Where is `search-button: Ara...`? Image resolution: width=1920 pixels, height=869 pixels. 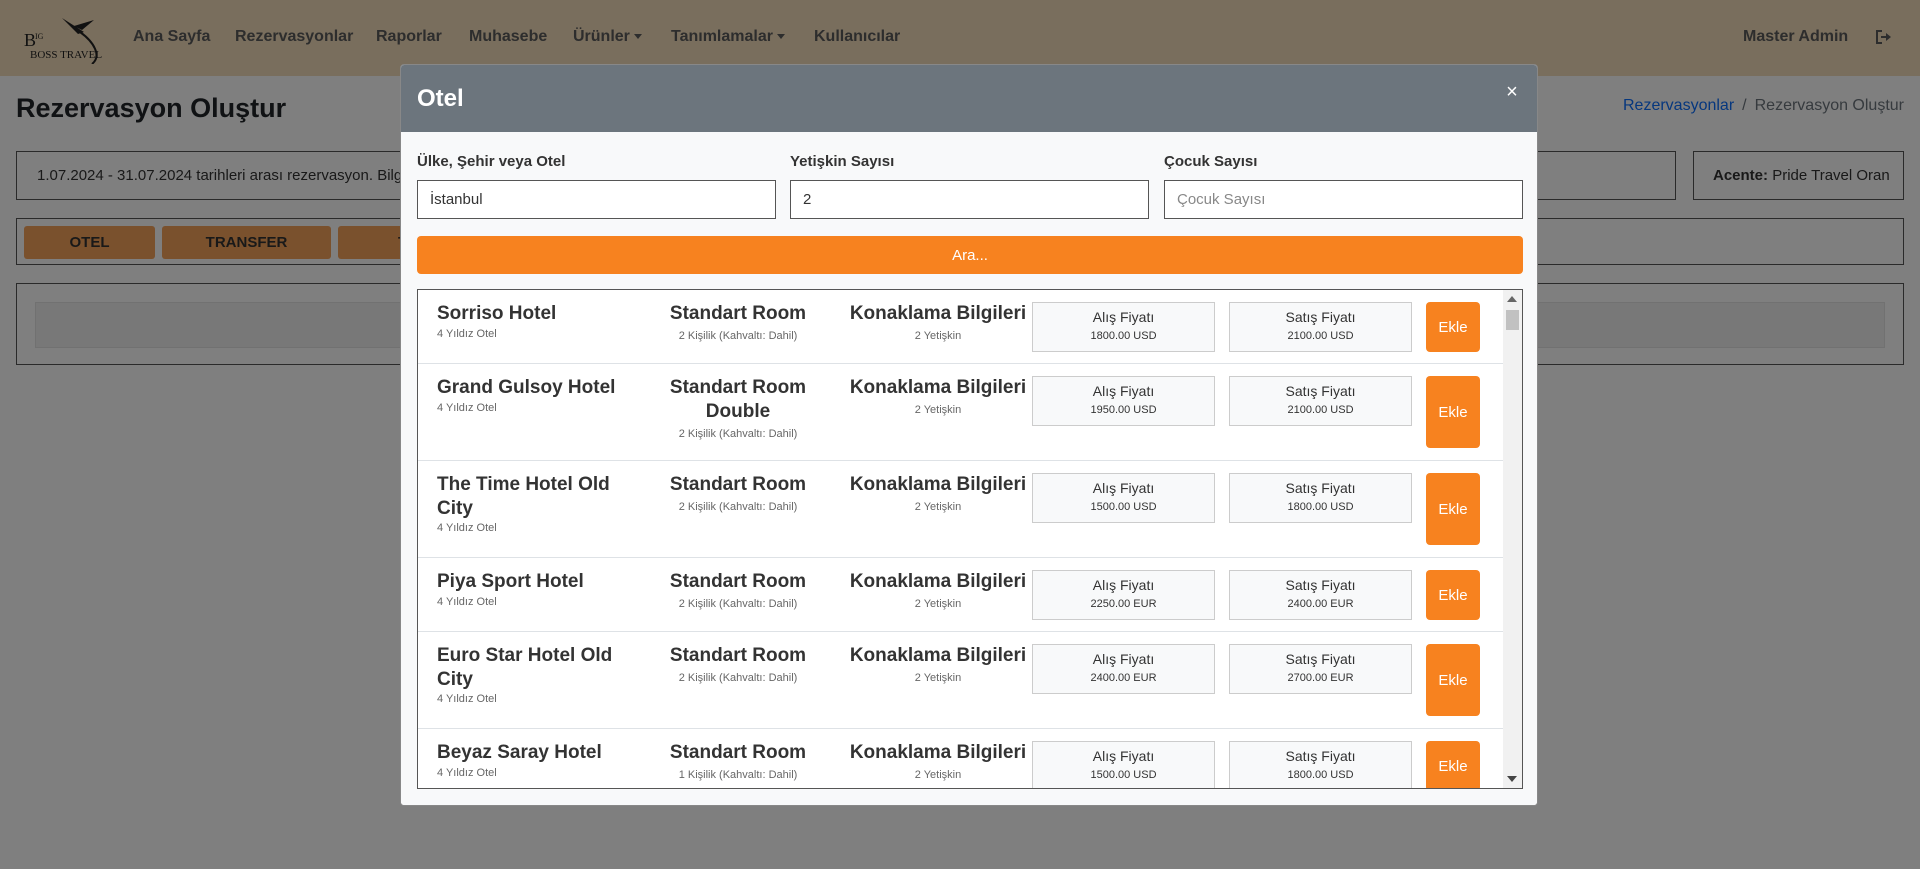
search-button: Ara... is located at coordinates (970, 255).